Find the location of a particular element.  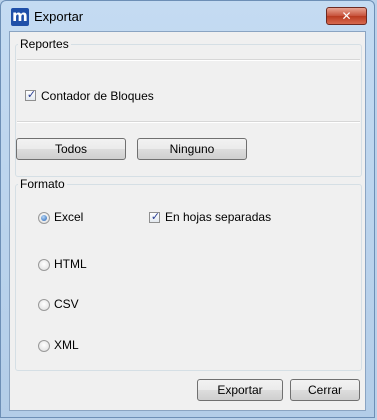

close-window-button: ✕ is located at coordinates (346, 16).